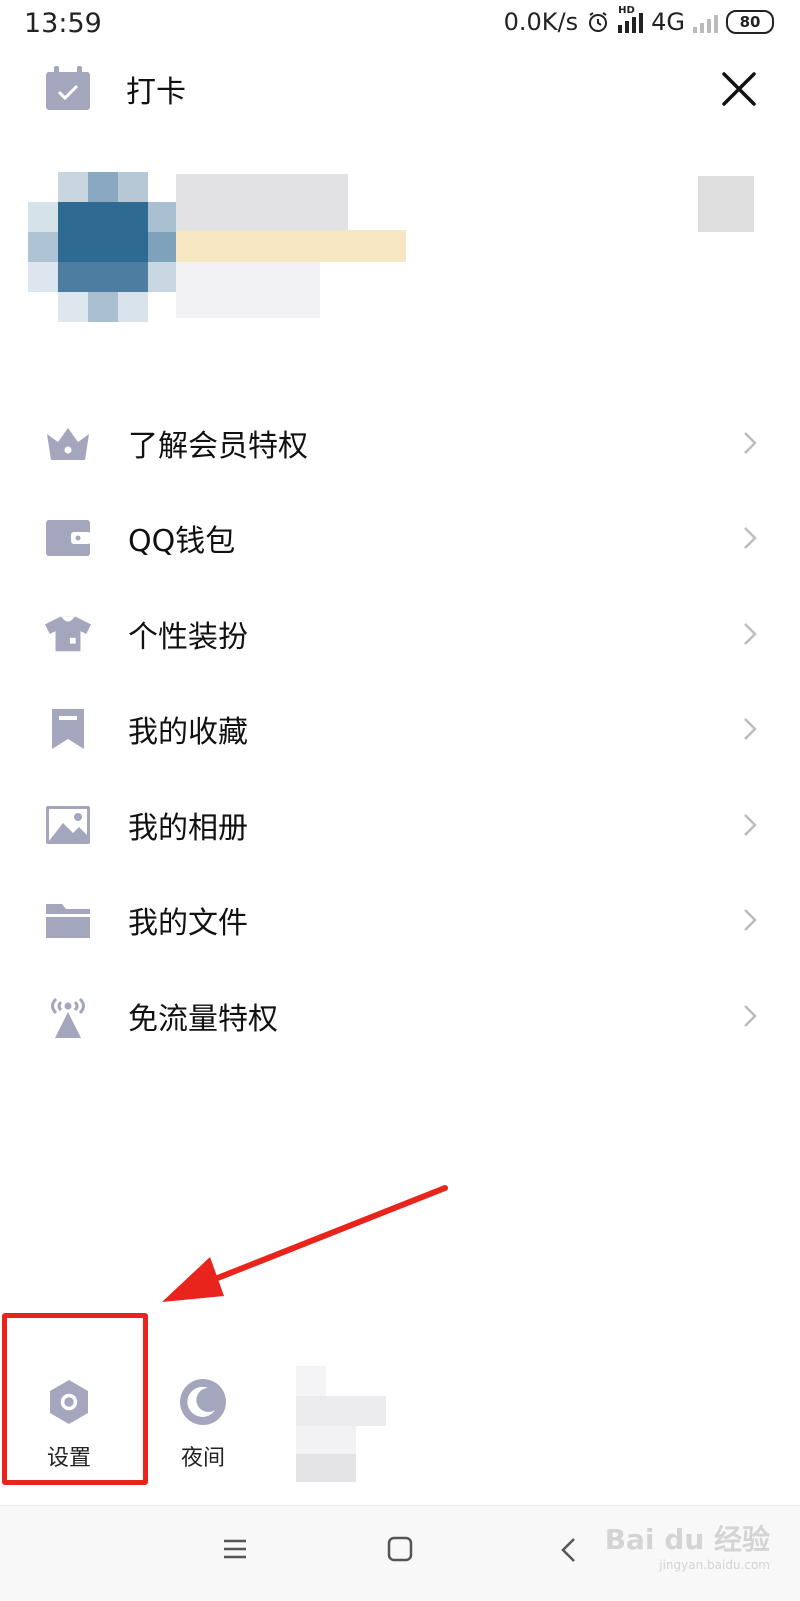  What do you see at coordinates (638, 20) in the screenshot?
I see `status-indicators: 0.0K/s HD 4G 80` at bounding box center [638, 20].